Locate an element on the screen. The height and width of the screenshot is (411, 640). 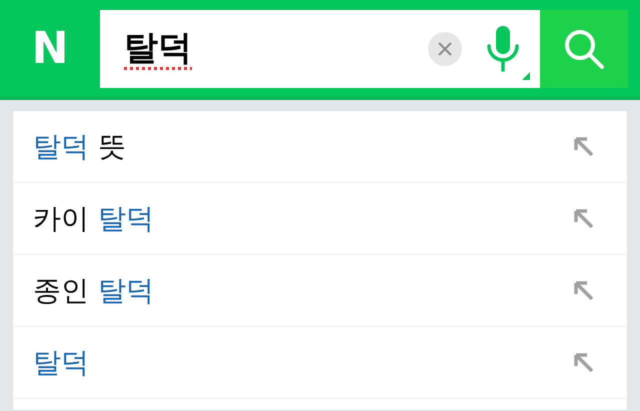
clear-button is located at coordinates (445, 49).